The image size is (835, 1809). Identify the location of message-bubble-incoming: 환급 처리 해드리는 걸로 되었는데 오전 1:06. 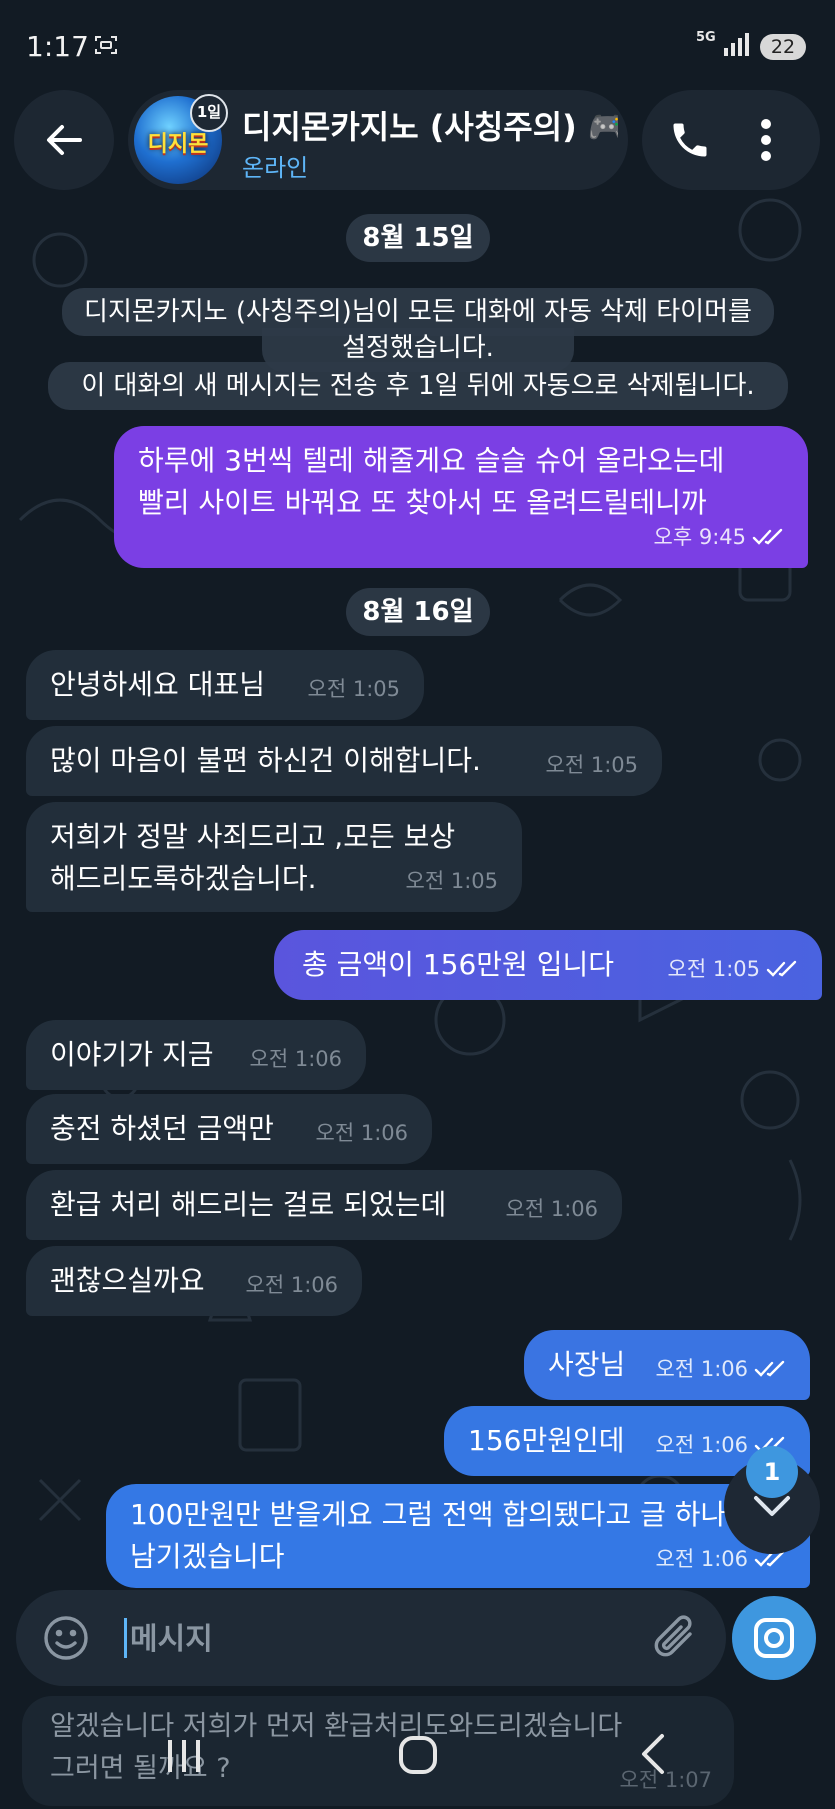
(324, 1205).